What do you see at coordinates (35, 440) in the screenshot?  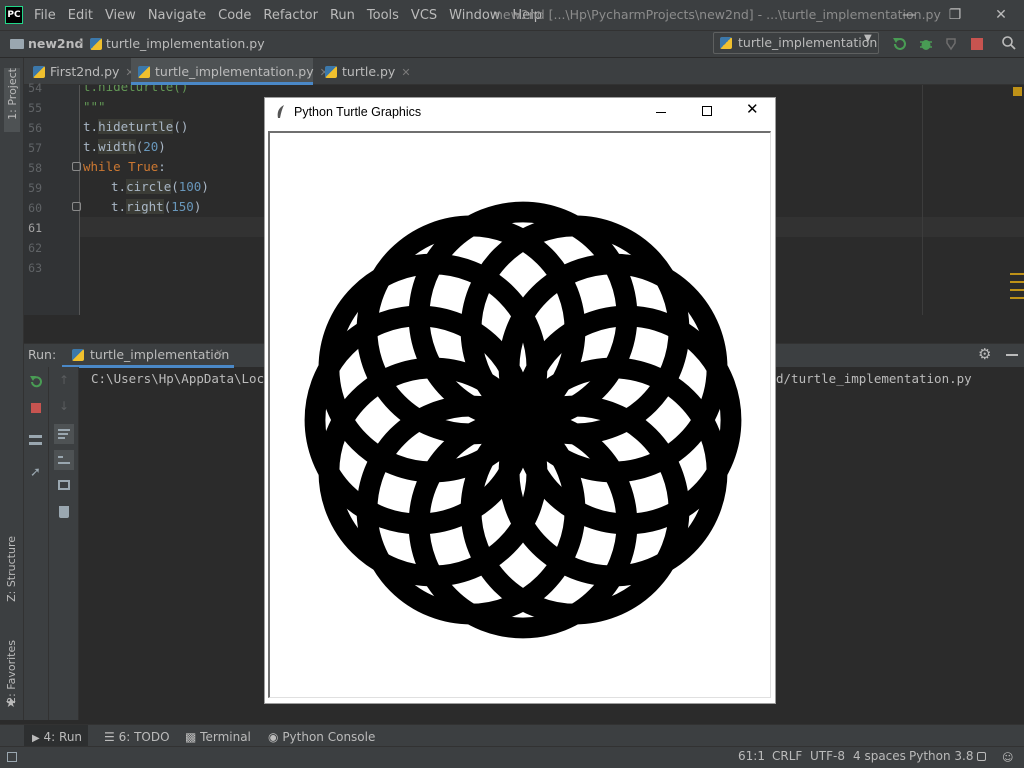 I see `layout-icon` at bounding box center [35, 440].